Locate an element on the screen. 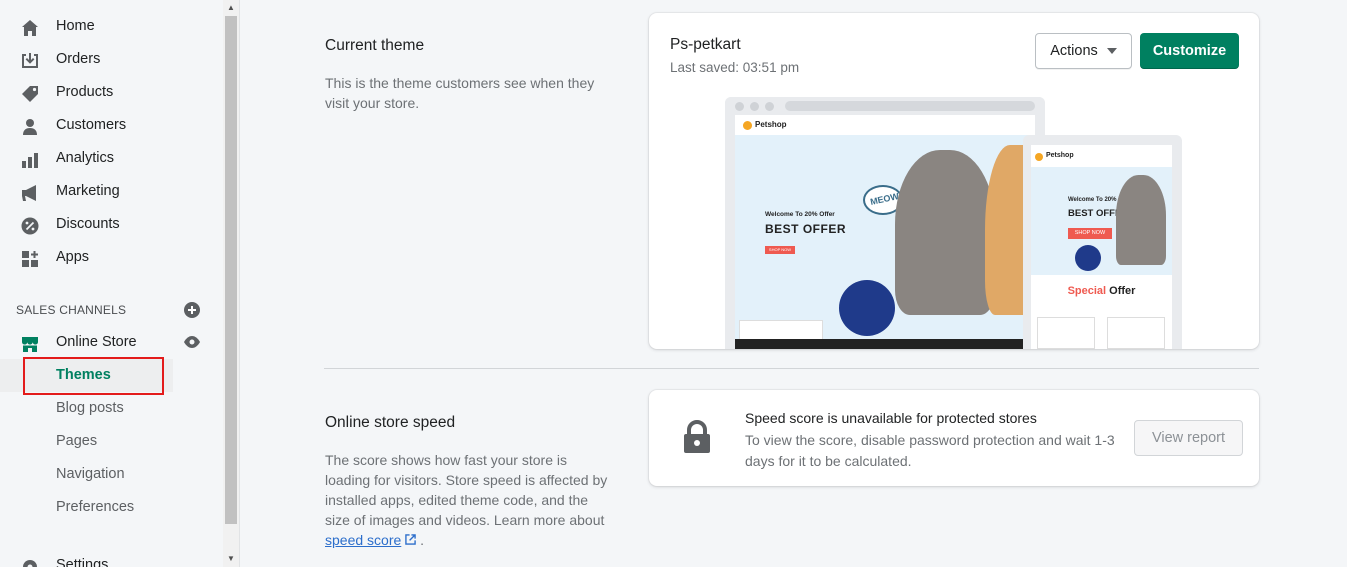 The image size is (1347, 567). nav-orders: Orders is located at coordinates (111, 59).